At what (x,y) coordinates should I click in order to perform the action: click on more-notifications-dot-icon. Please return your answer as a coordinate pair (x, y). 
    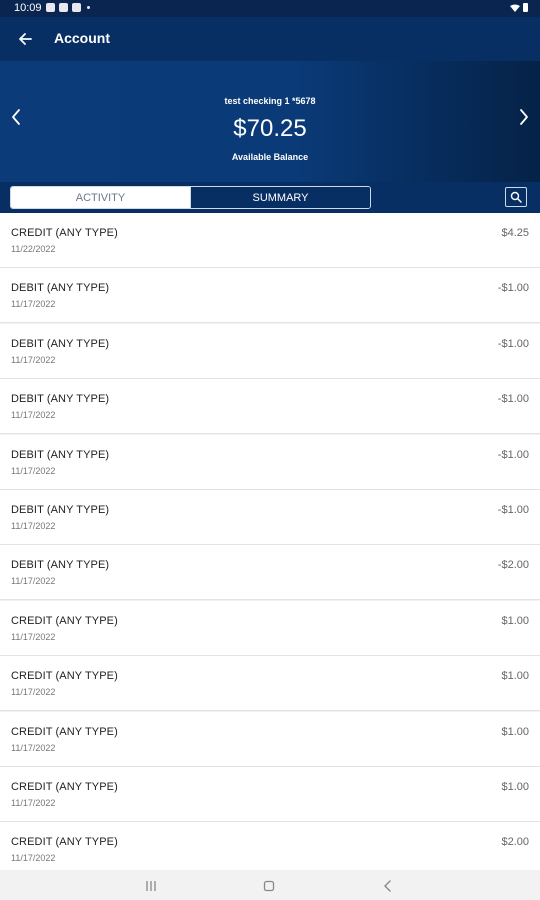
    Looking at the image, I should click on (88, 7).